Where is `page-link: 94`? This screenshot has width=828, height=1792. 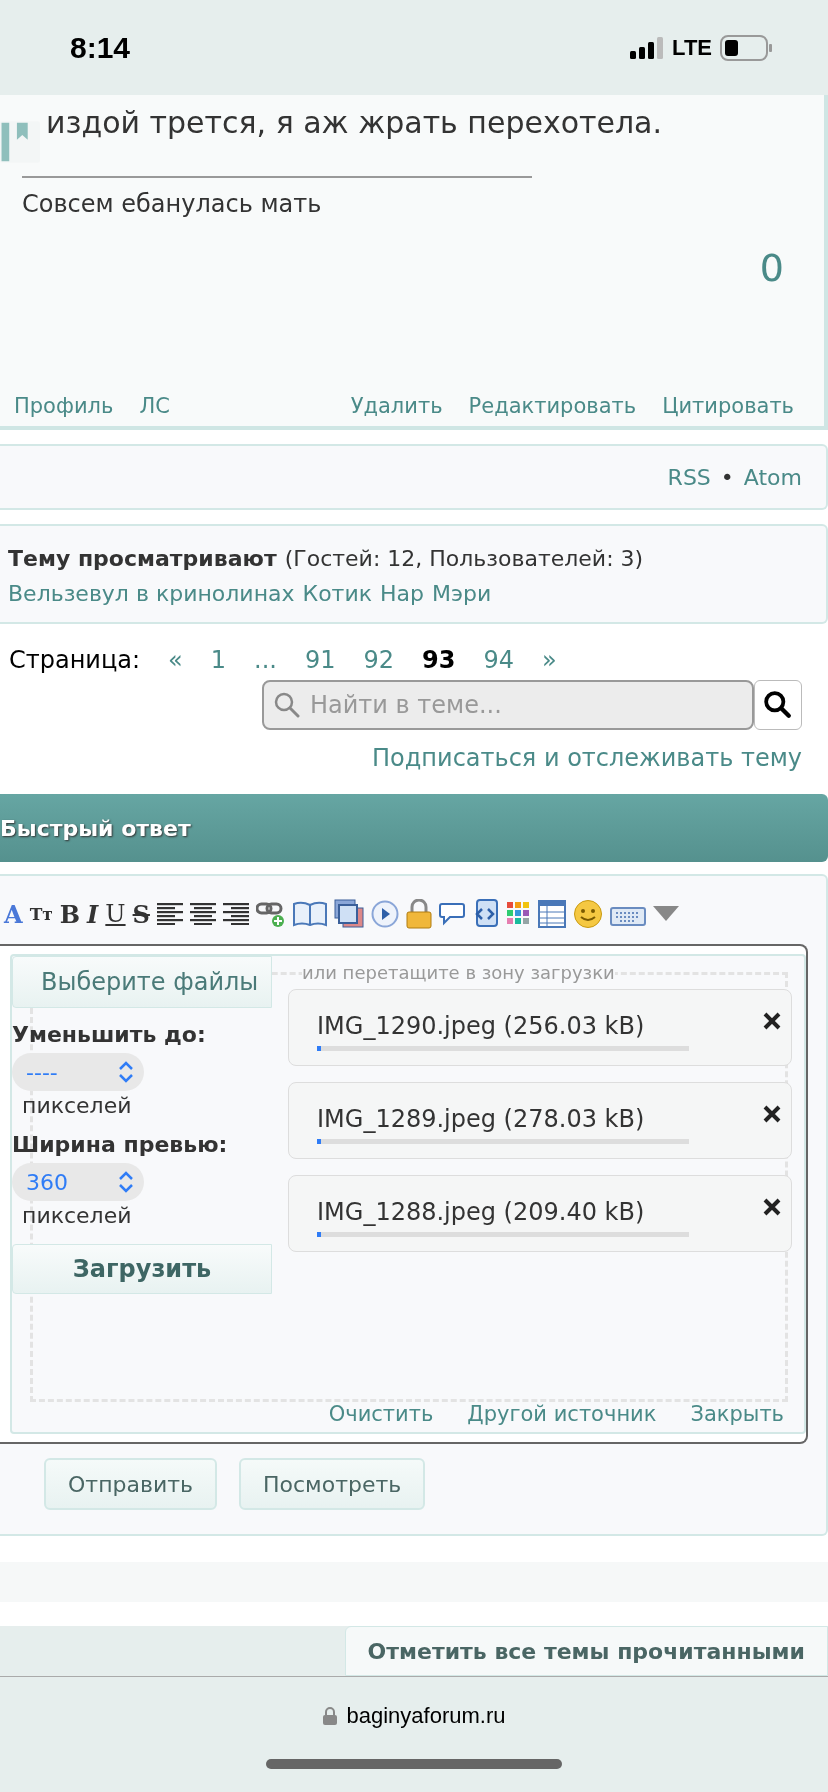 page-link: 94 is located at coordinates (498, 660).